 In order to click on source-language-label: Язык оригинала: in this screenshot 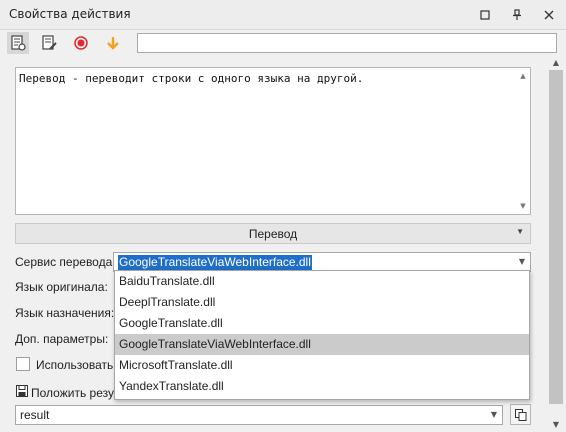, I will do `click(61, 287)`.